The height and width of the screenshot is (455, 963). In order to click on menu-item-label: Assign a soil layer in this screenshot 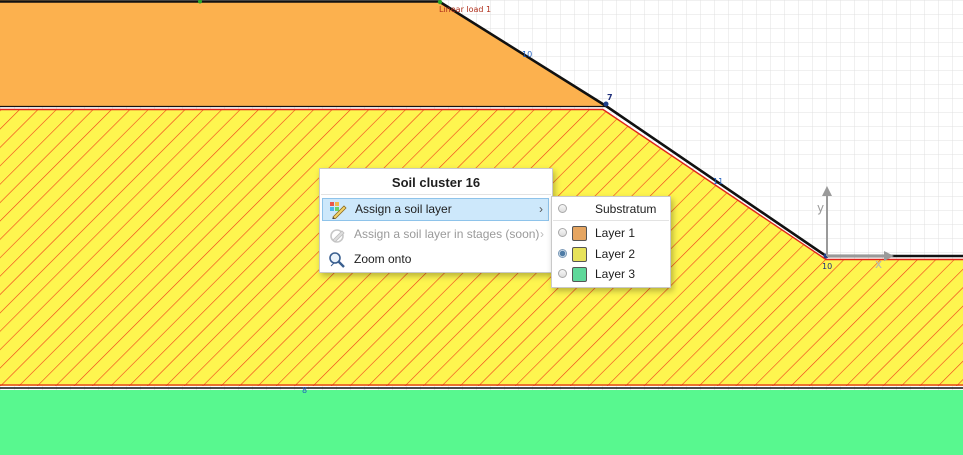, I will do `click(403, 209)`.